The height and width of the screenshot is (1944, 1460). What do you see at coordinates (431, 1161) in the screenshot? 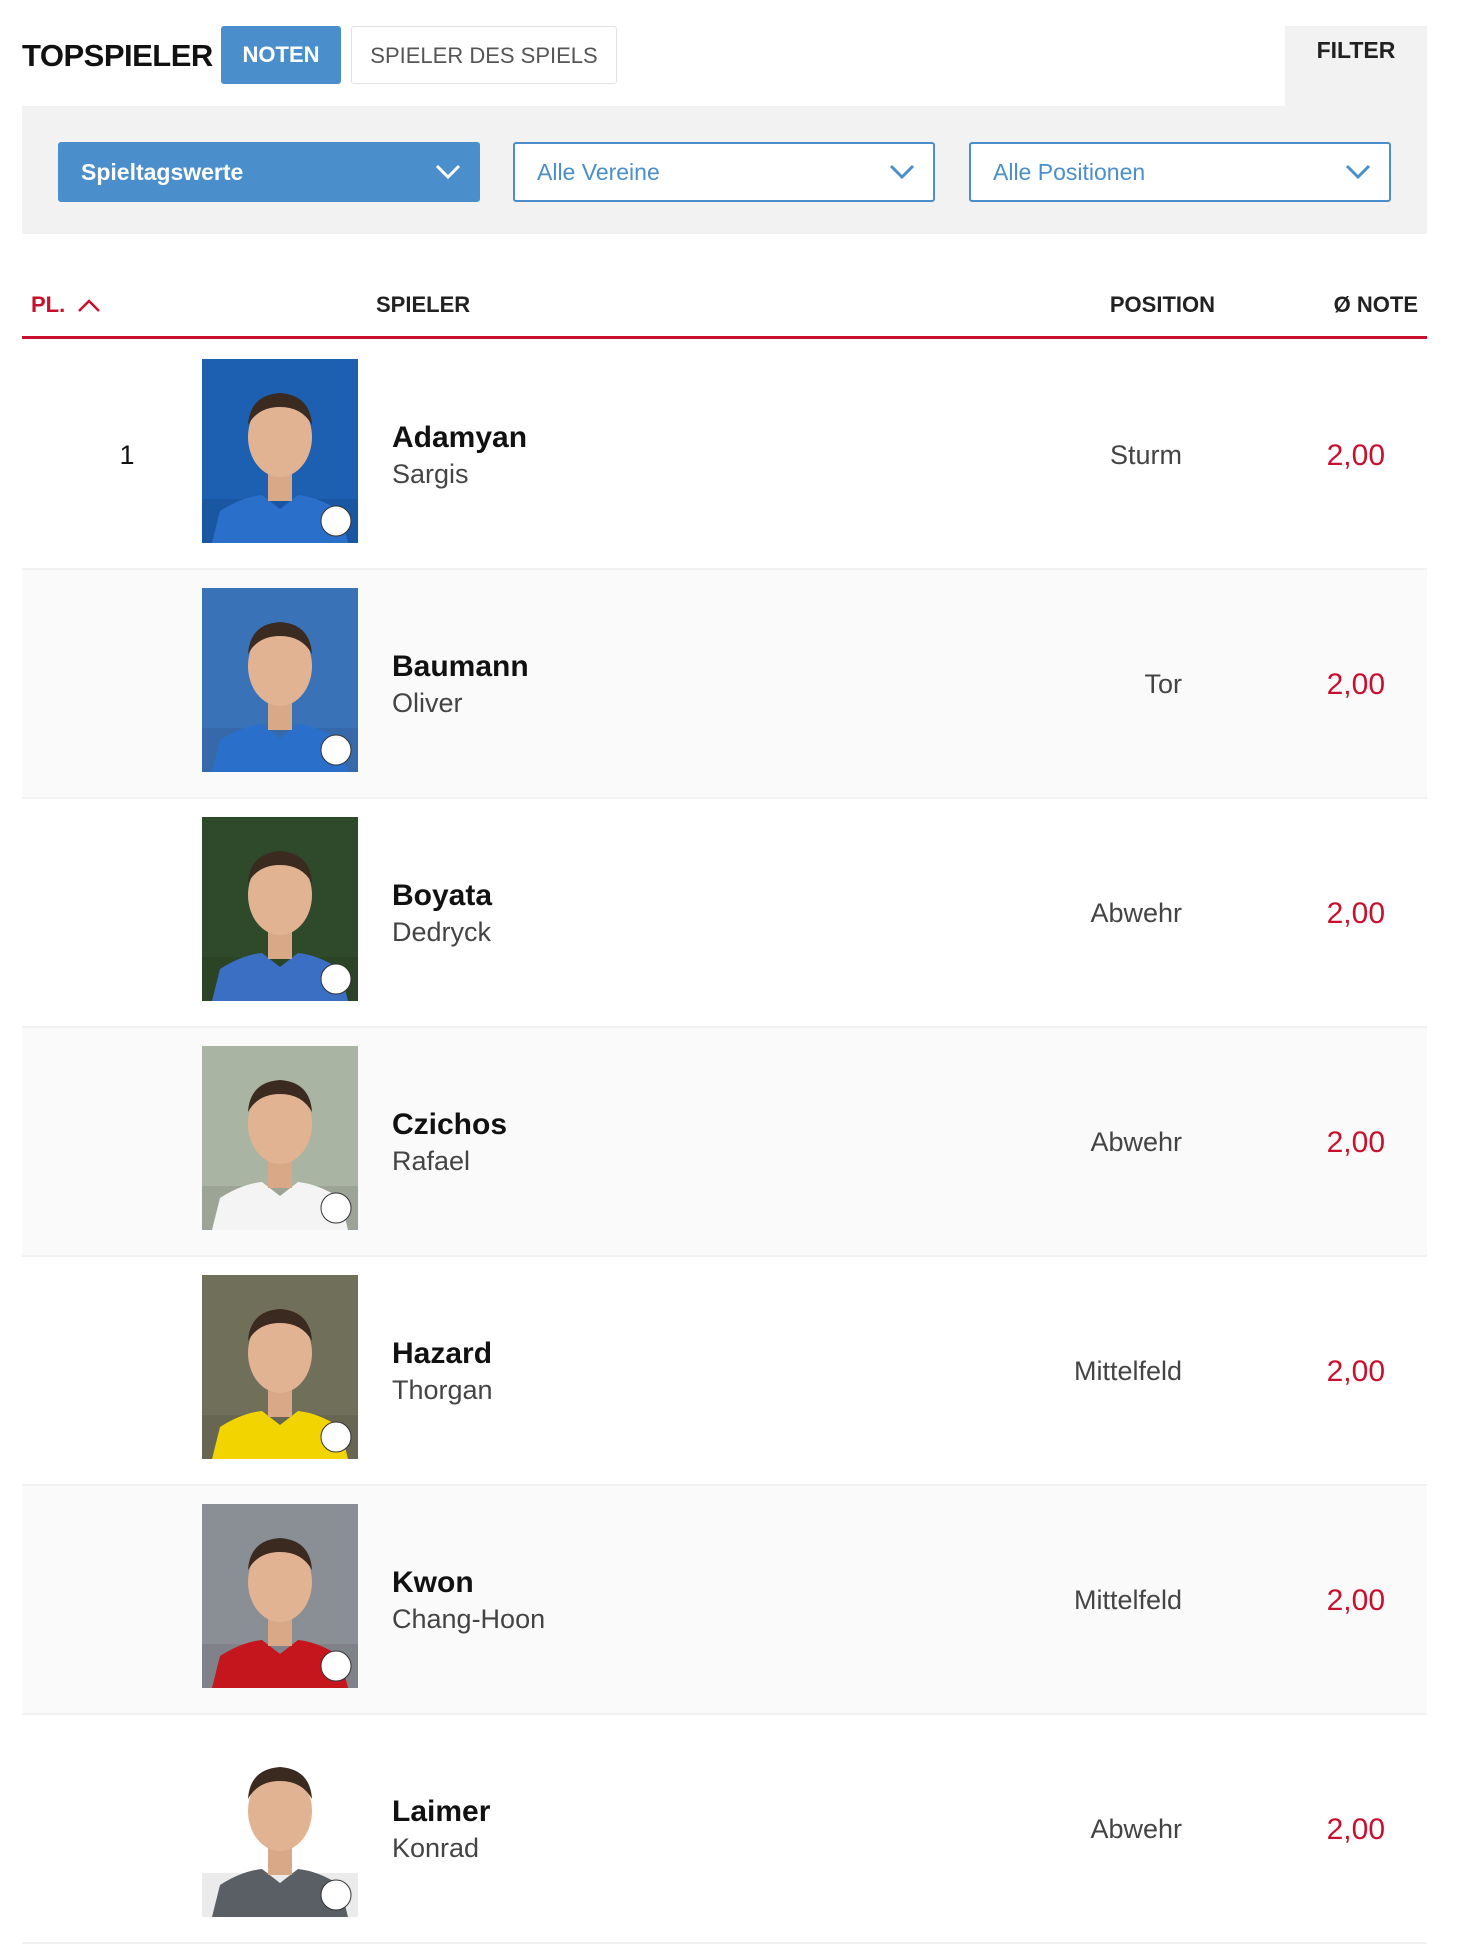
I see `player-first-name: Rafael` at bounding box center [431, 1161].